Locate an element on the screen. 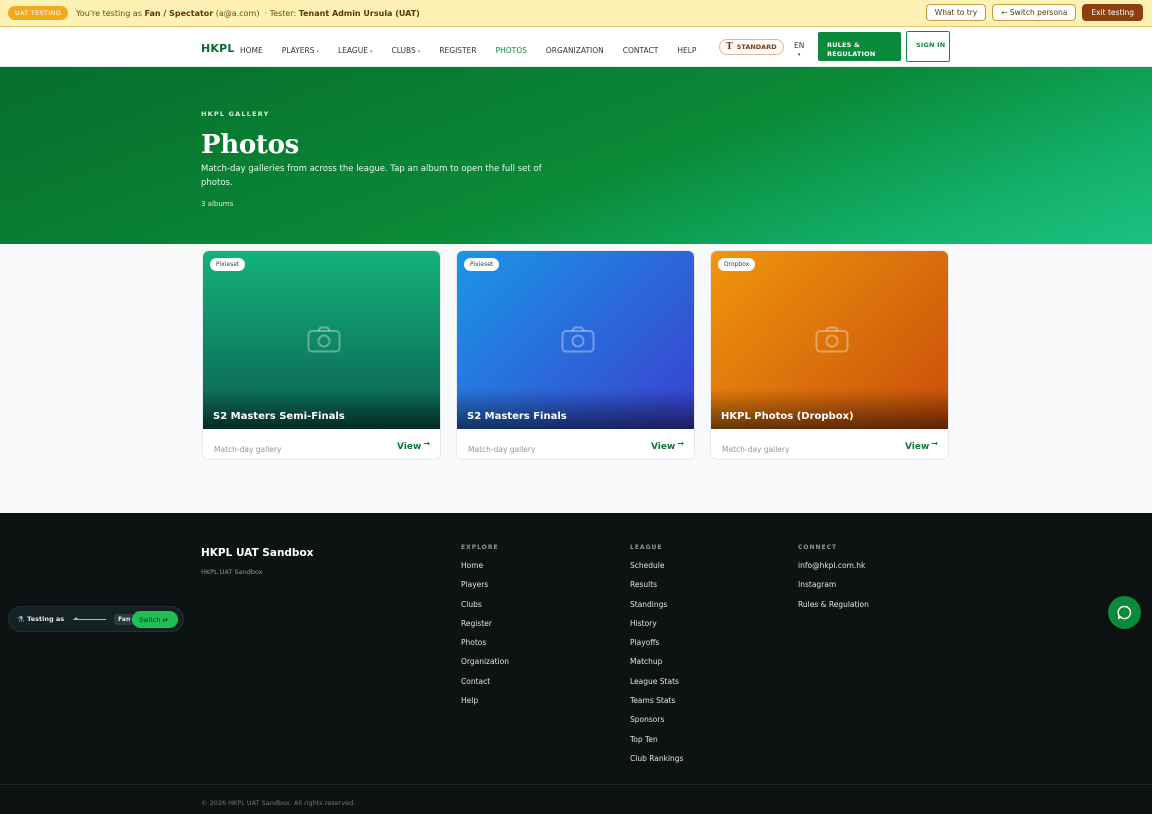  footer-link-organization: Organization is located at coordinates (485, 666).